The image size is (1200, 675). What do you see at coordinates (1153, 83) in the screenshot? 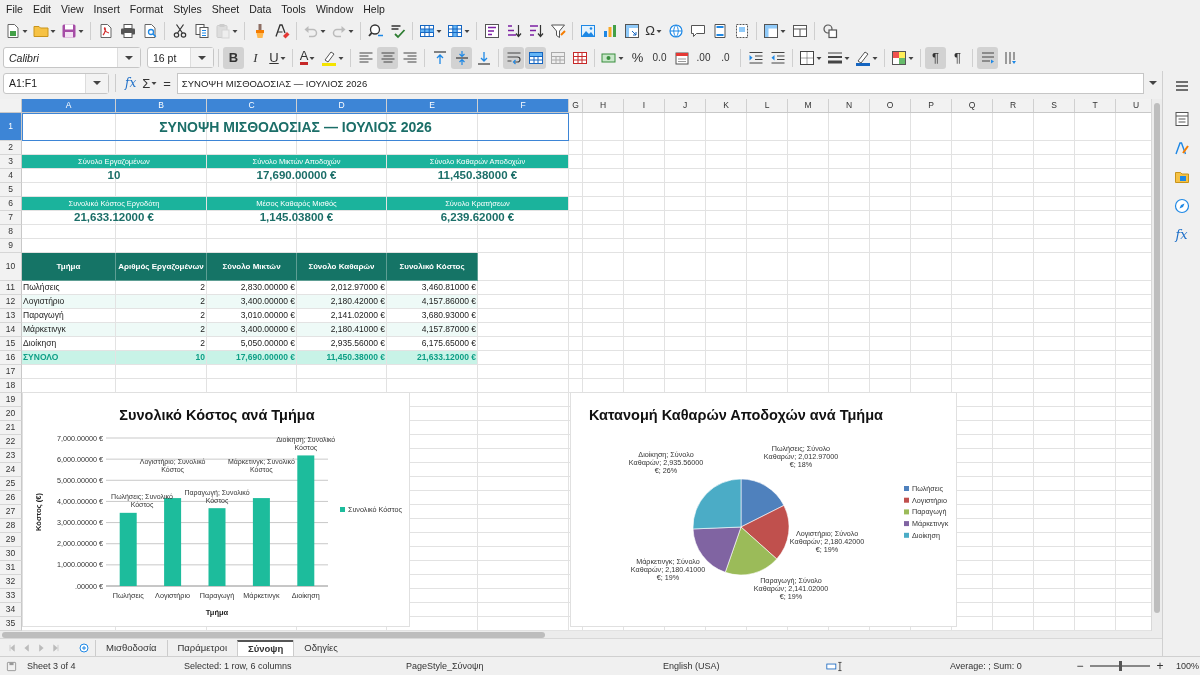
I see `expand-icon` at bounding box center [1153, 83].